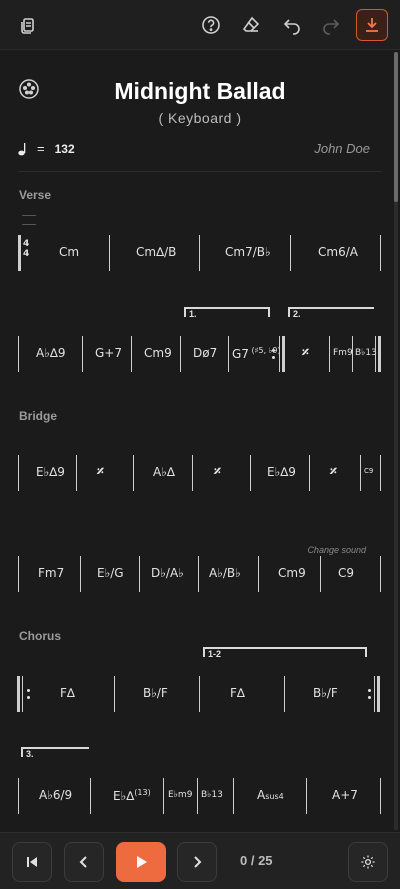 The image size is (400, 889). What do you see at coordinates (29, 694) in the screenshot?
I see `repeat-start-dots` at bounding box center [29, 694].